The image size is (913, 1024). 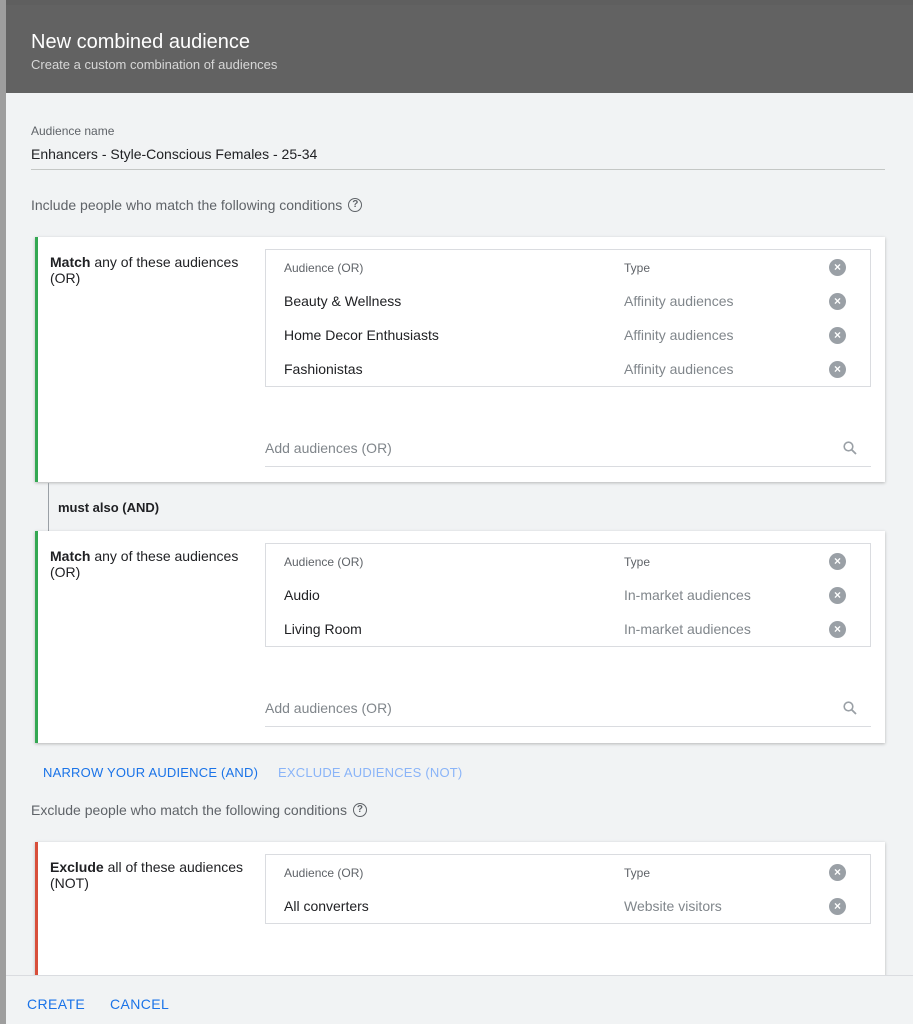 I want to click on cancel-button: CANCEL, so click(x=139, y=1004).